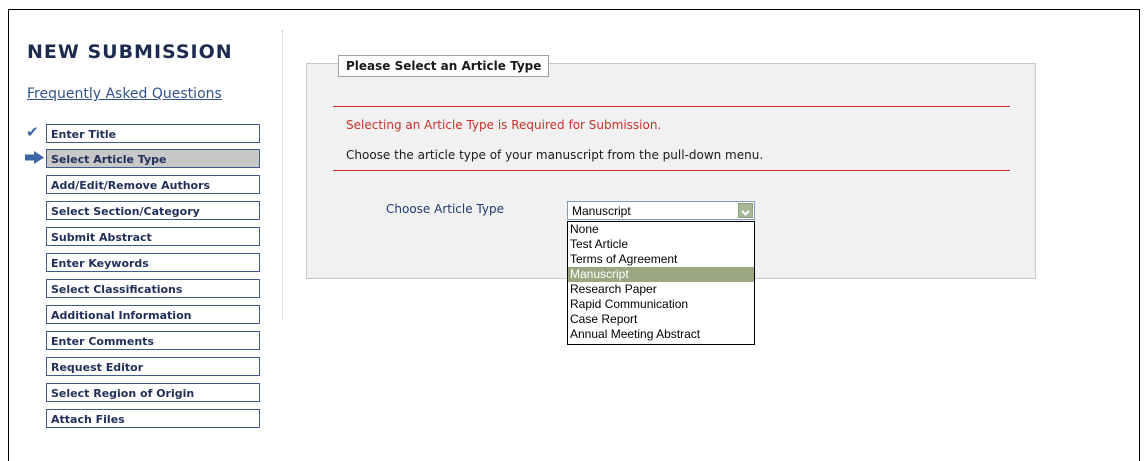  I want to click on page-title: NEW SUBMISSION, so click(130, 52).